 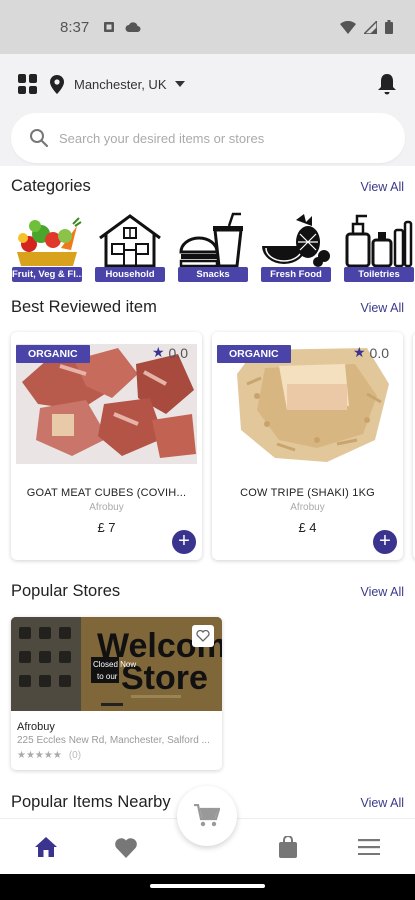 I want to click on notifications-bell-icon, so click(x=387, y=84).